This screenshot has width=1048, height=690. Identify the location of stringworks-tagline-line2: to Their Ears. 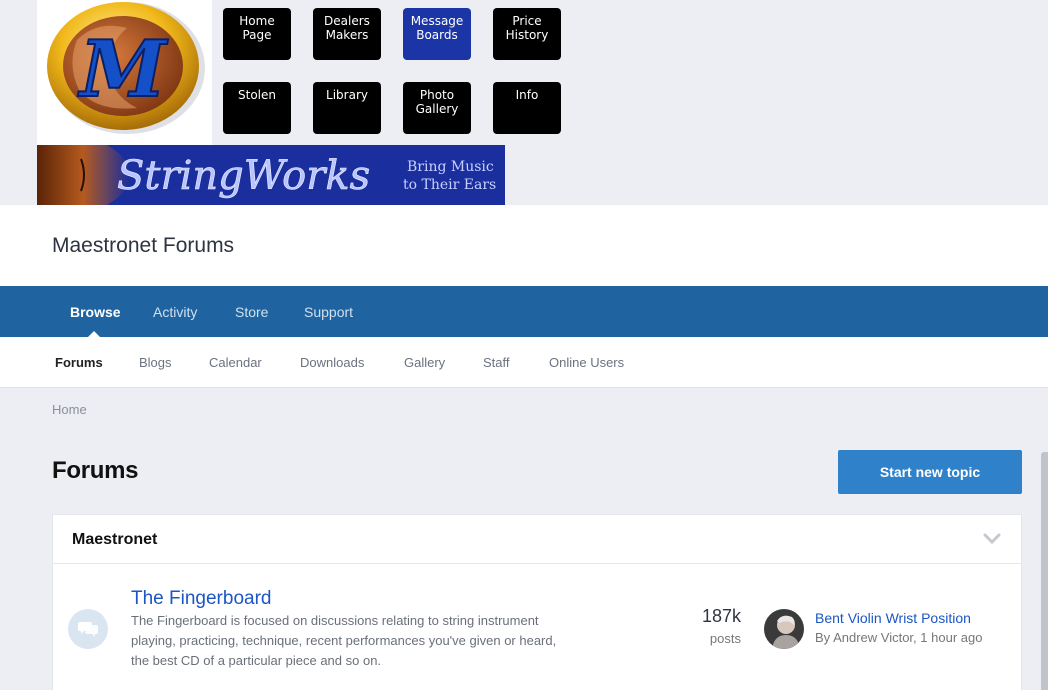
(449, 185).